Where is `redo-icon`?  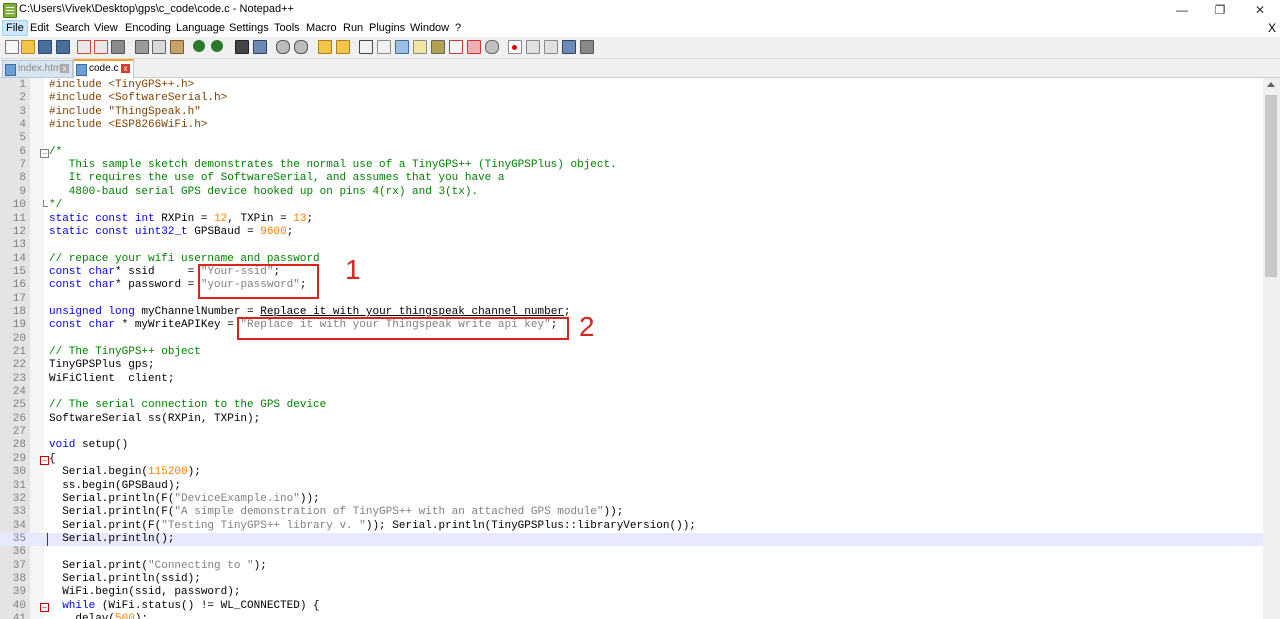 redo-icon is located at coordinates (217, 46).